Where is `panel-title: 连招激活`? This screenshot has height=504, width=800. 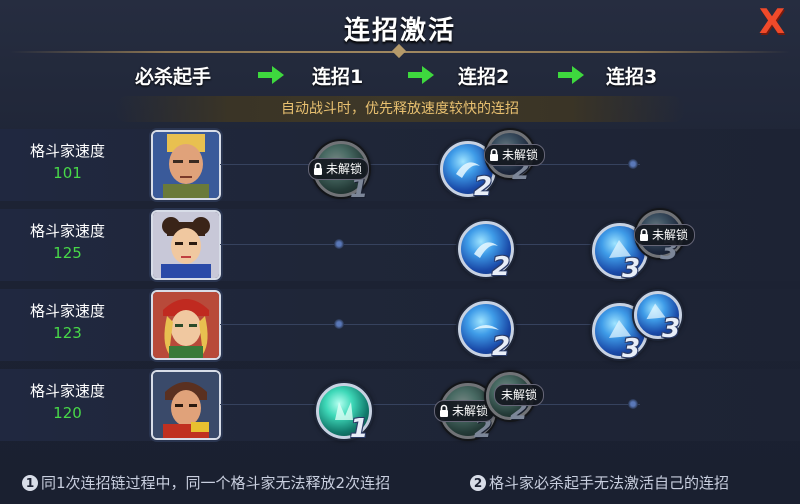 panel-title: 连招激活 is located at coordinates (399, 31).